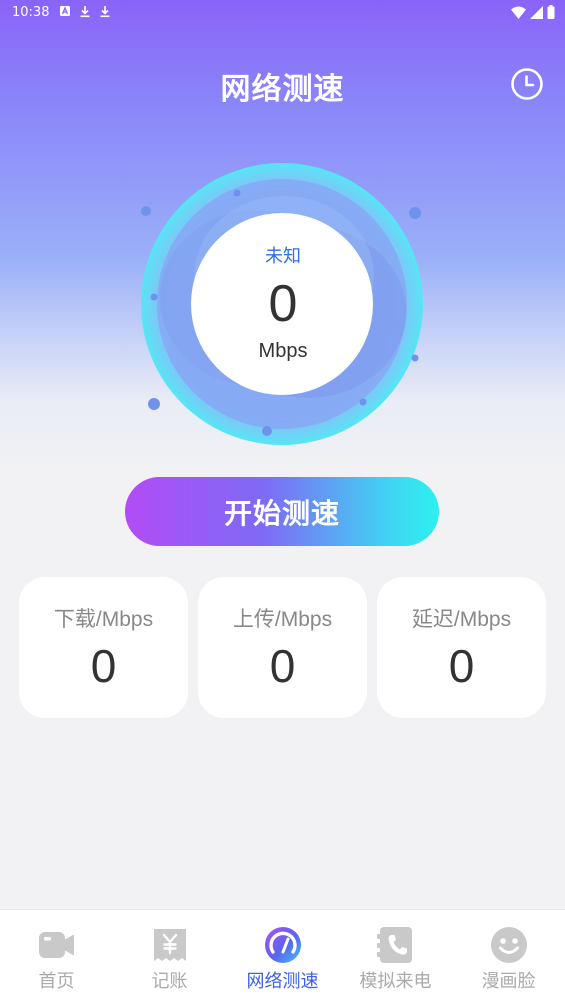  Describe the element at coordinates (103, 619) in the screenshot. I see `download-stat-label: 下载/Mbps` at that location.